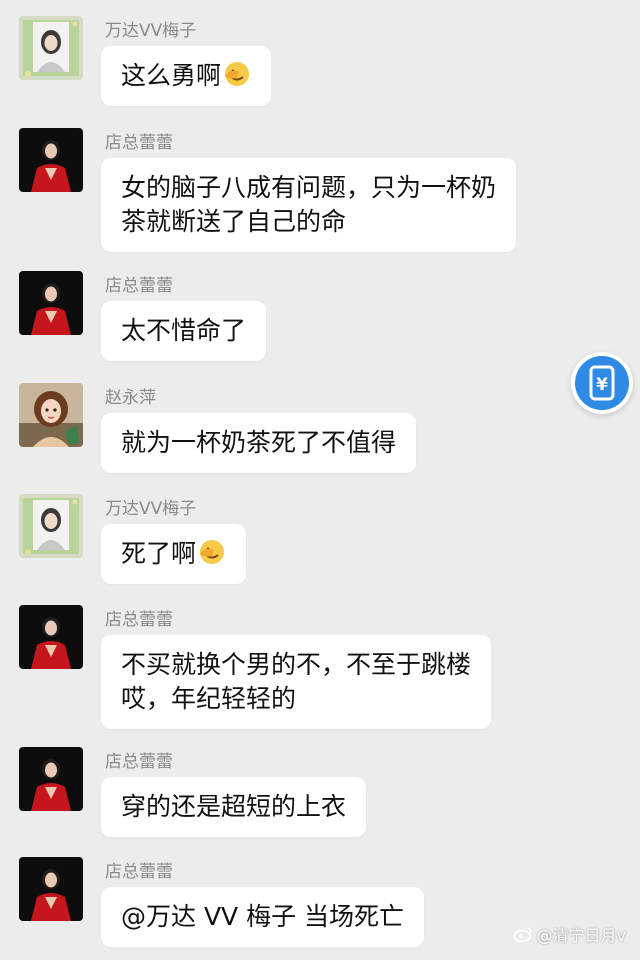  I want to click on message-text: 这么勇啊, so click(171, 75).